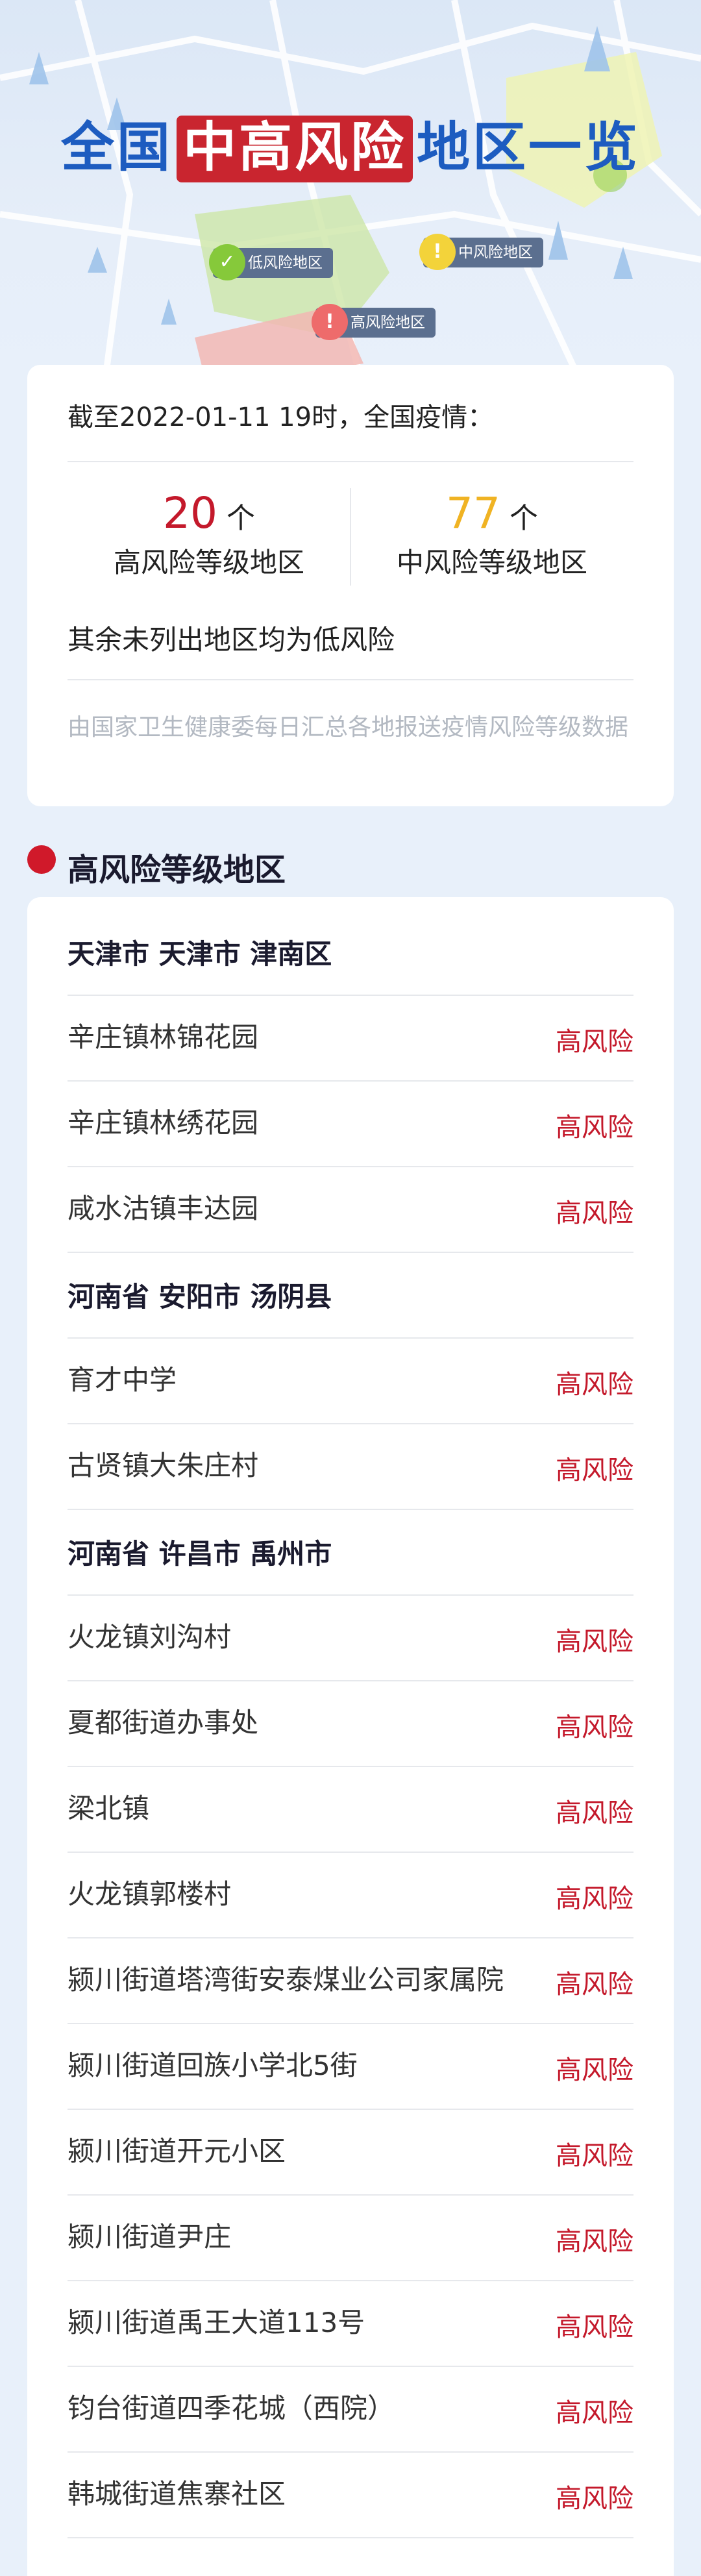  Describe the element at coordinates (523, 518) in the screenshot. I see `medium-risk-unit: 个` at that location.